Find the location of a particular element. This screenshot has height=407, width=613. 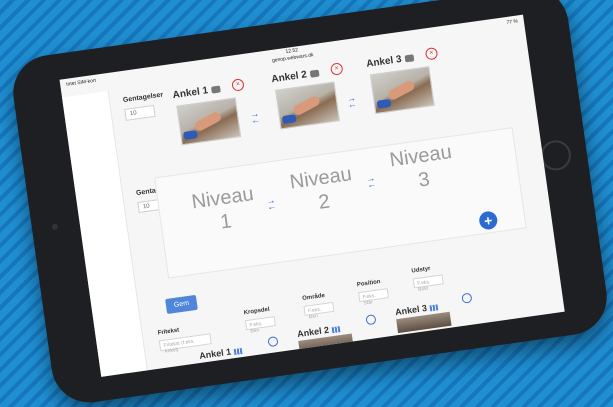

card-title-text: Ankel 3 is located at coordinates (384, 61).